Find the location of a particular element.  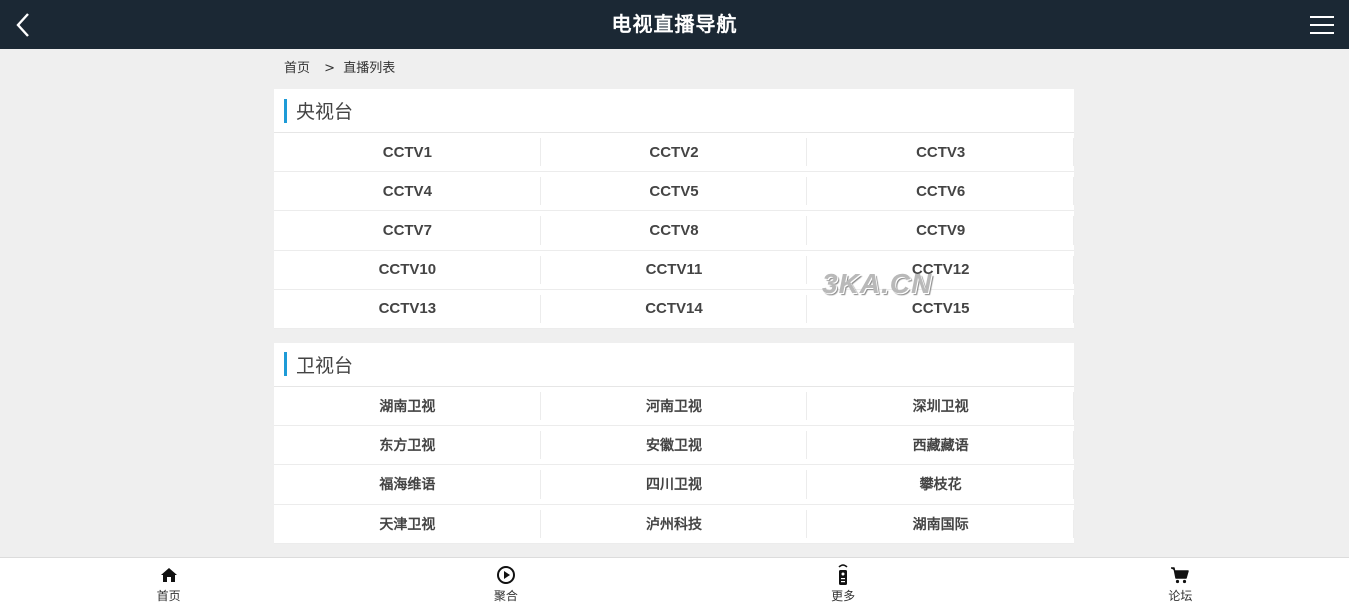

channel-link: CCTV14 is located at coordinates (674, 309).